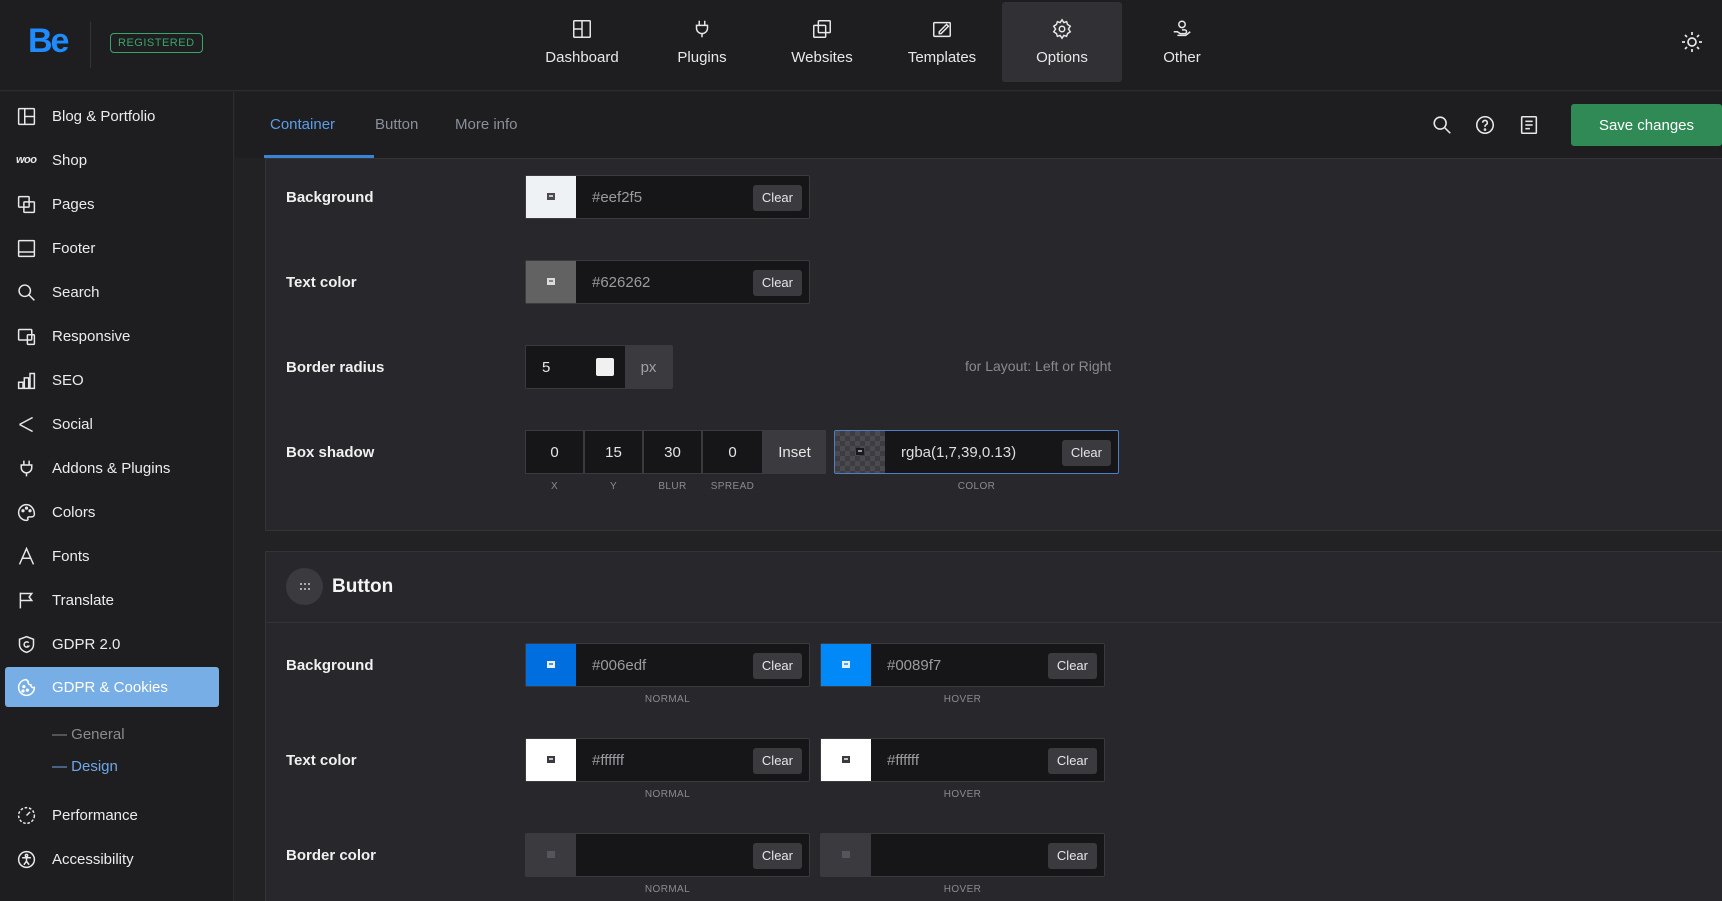 This screenshot has width=1722, height=901. Describe the element at coordinates (117, 815) in the screenshot. I see `sidebar-item-performance: Performance` at that location.